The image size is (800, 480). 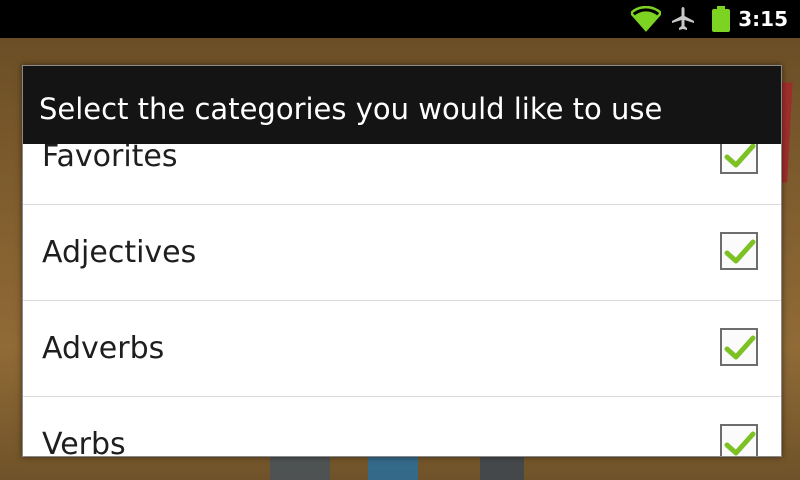 I want to click on adjectives-checkbox, so click(x=739, y=251).